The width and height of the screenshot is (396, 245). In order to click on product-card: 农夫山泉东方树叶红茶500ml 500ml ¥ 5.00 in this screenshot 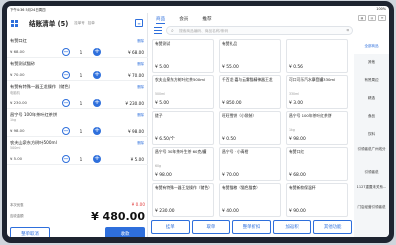, I will do `click(183, 92)`.